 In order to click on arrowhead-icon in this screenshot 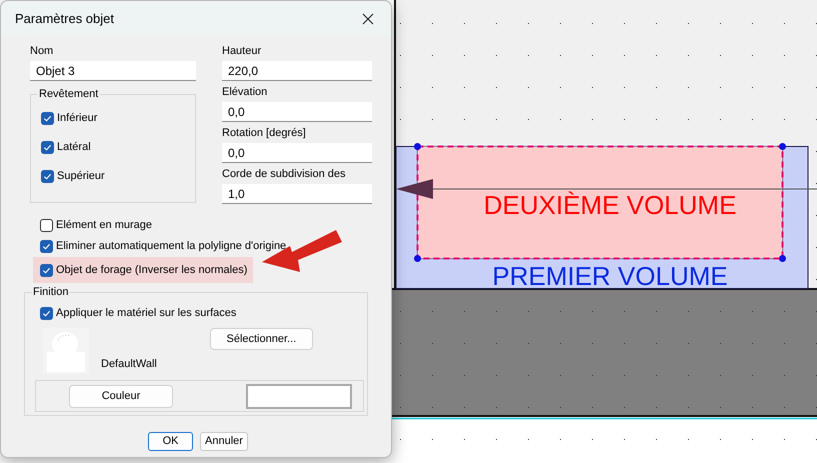, I will do `click(414, 189)`.